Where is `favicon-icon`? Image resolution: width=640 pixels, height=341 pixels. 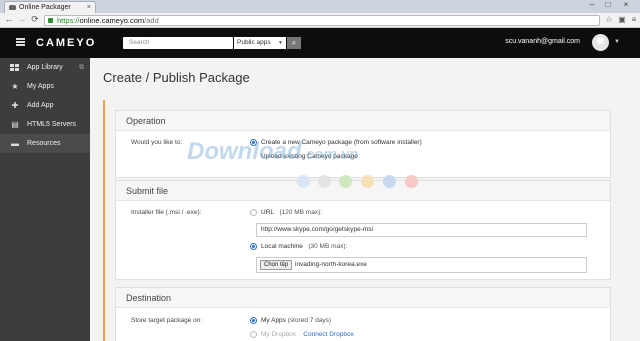 favicon-icon is located at coordinates (12, 7).